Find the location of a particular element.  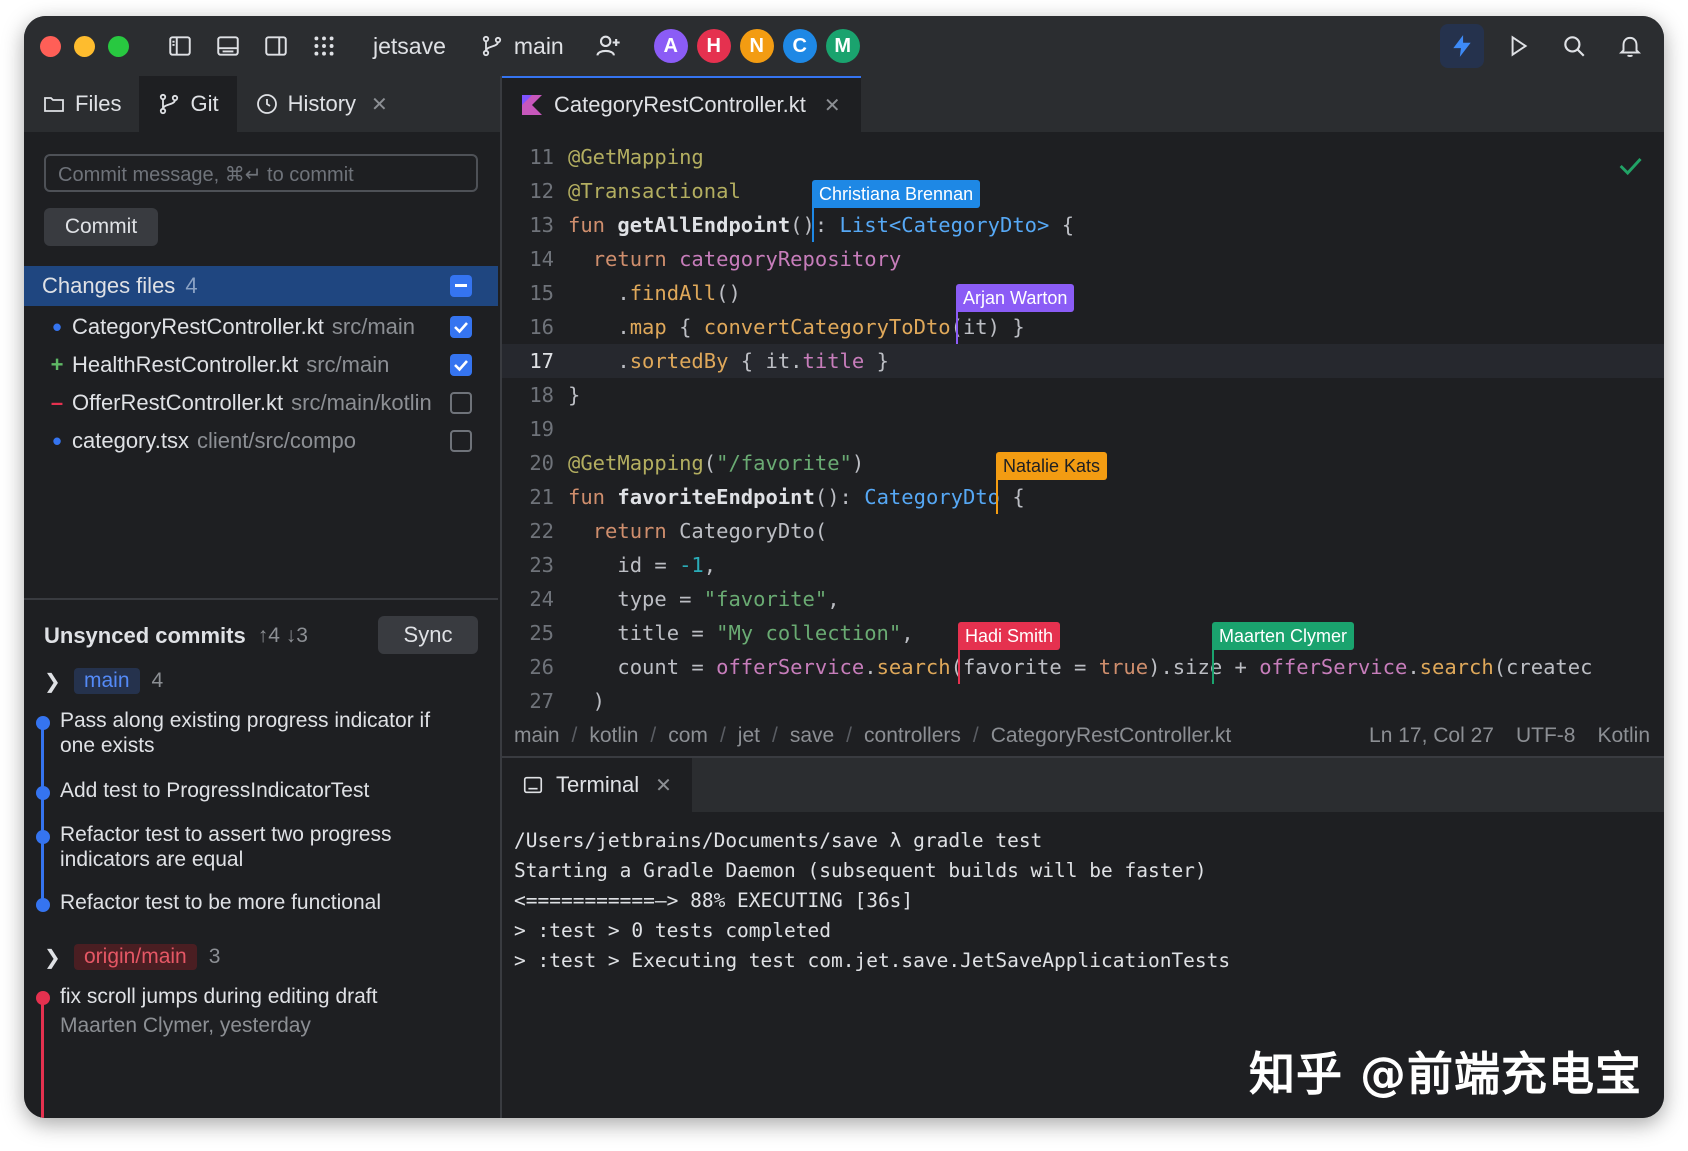

avatar: C is located at coordinates (799, 46).